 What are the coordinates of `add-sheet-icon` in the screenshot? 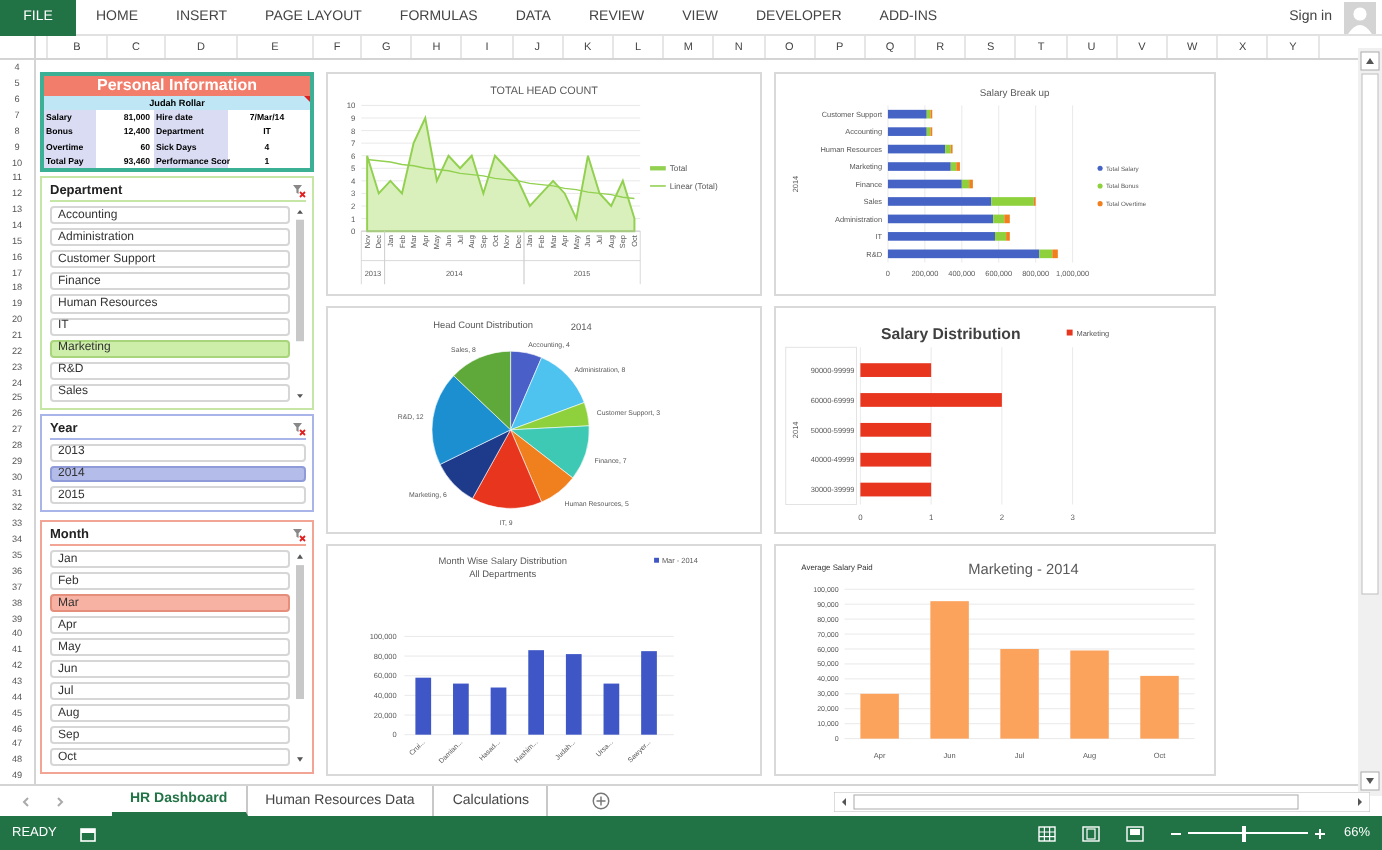 It's located at (601, 801).